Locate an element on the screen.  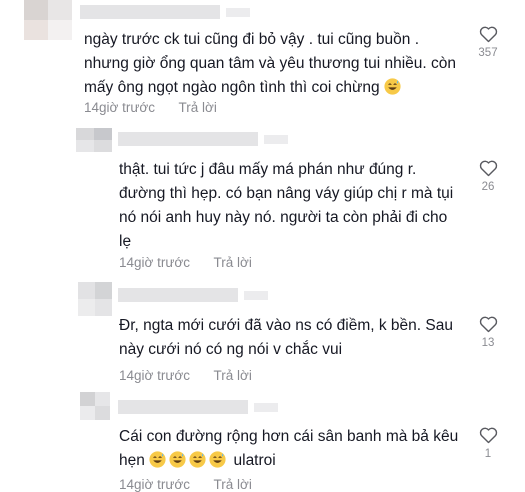
like-button: 357 is located at coordinates (488, 42).